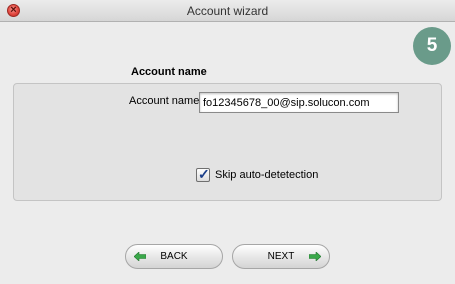  Describe the element at coordinates (266, 175) in the screenshot. I see `skip-auto-detection-label: Skip auto-detetection` at that location.